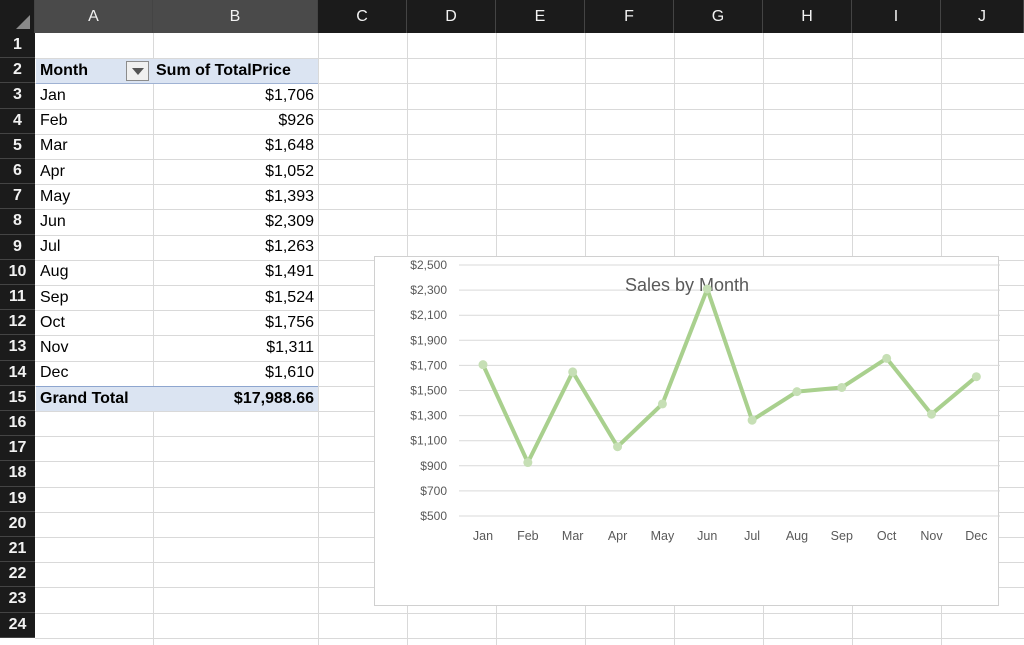 Image resolution: width=1024 pixels, height=645 pixels. I want to click on pivot-month-cell: May, so click(95, 196).